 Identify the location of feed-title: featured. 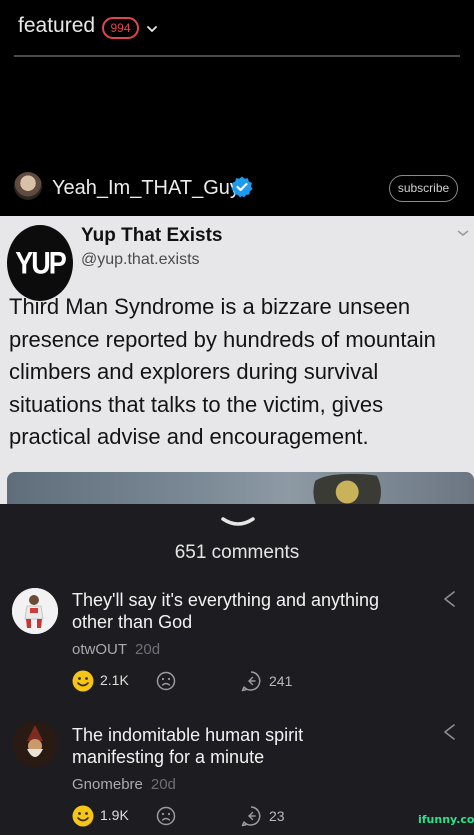
(56, 26).